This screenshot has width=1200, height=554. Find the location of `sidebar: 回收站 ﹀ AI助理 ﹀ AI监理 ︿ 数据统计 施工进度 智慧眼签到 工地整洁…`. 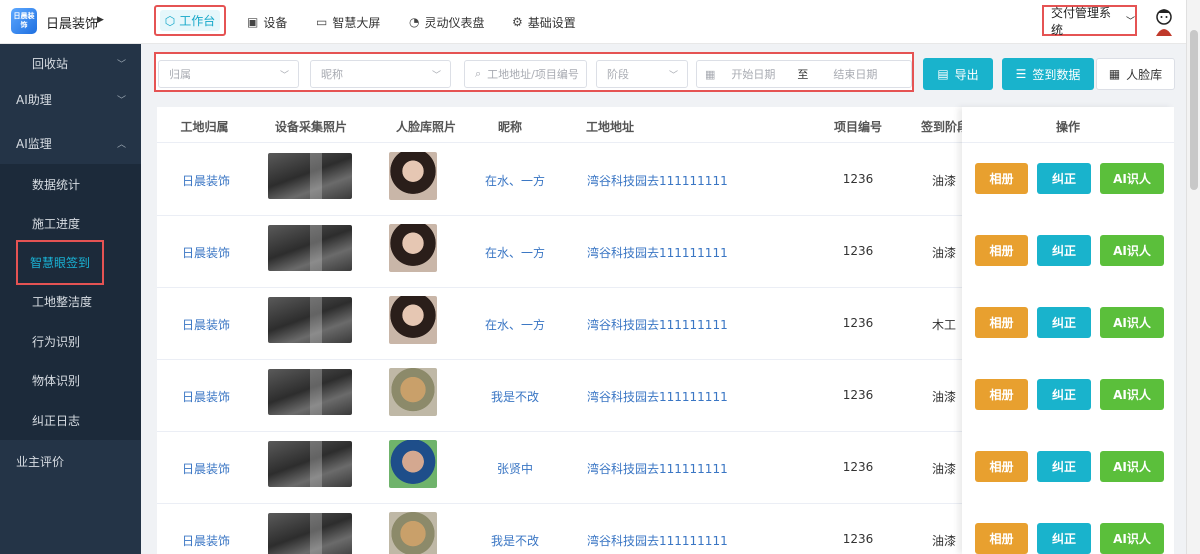

sidebar: 回收站 ﹀ AI助理 ﹀ AI监理 ︿ 数据统计 施工进度 智慧眼签到 工地整洁… is located at coordinates (70, 299).